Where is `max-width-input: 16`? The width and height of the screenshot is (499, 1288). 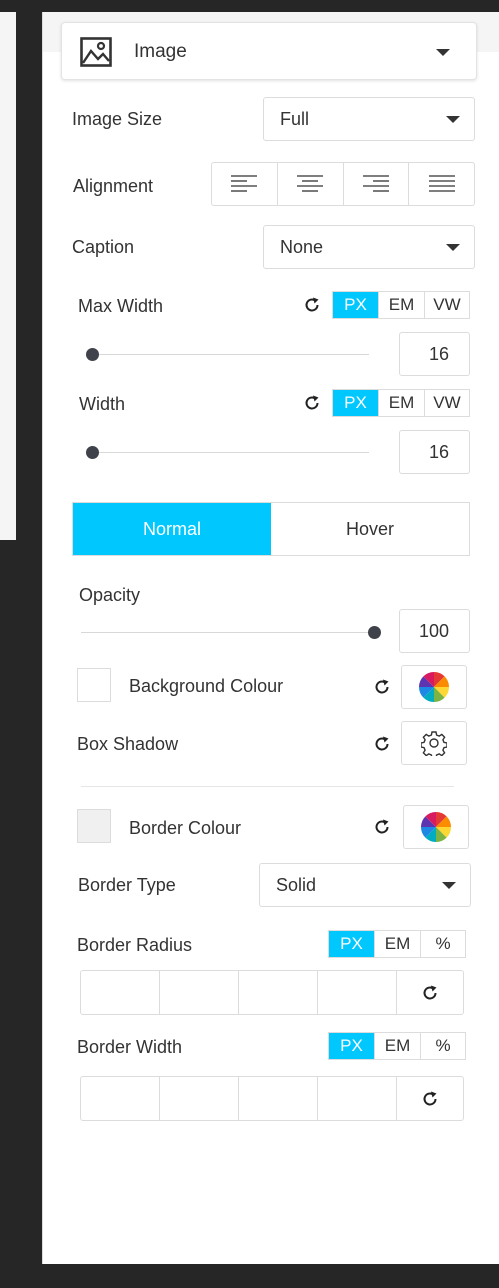 max-width-input: 16 is located at coordinates (434, 354).